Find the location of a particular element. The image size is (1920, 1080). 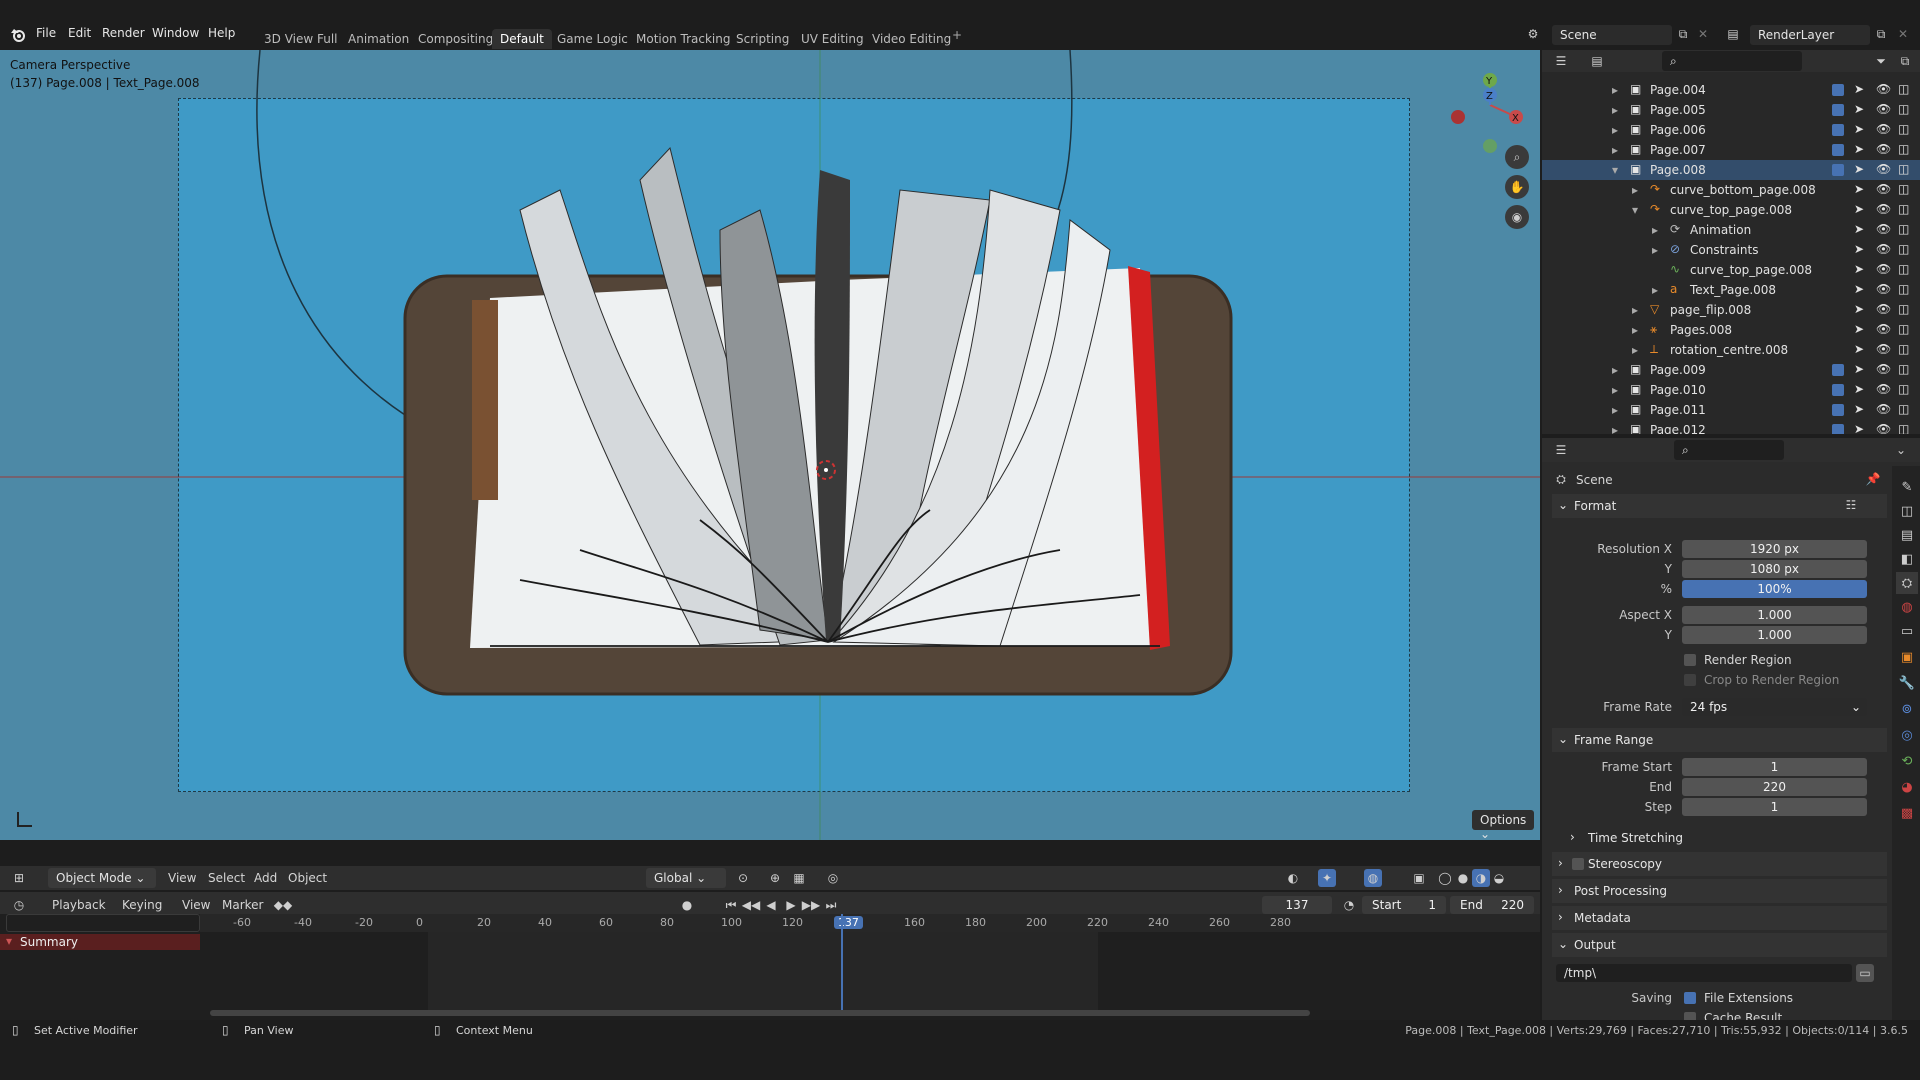

scene-field: Scene is located at coordinates (1612, 35).